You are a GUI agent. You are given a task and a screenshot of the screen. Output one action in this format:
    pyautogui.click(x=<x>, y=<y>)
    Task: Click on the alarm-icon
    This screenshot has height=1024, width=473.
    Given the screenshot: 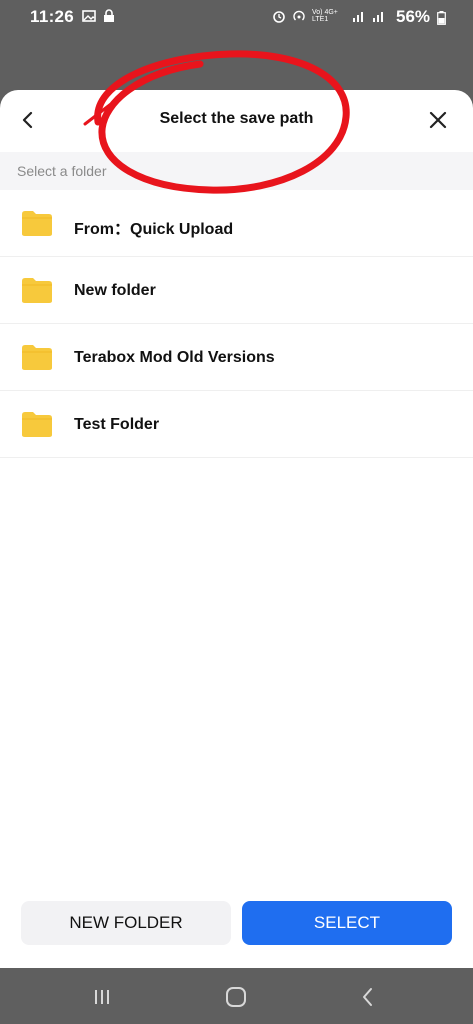 What is the action you would take?
    pyautogui.click(x=279, y=17)
    